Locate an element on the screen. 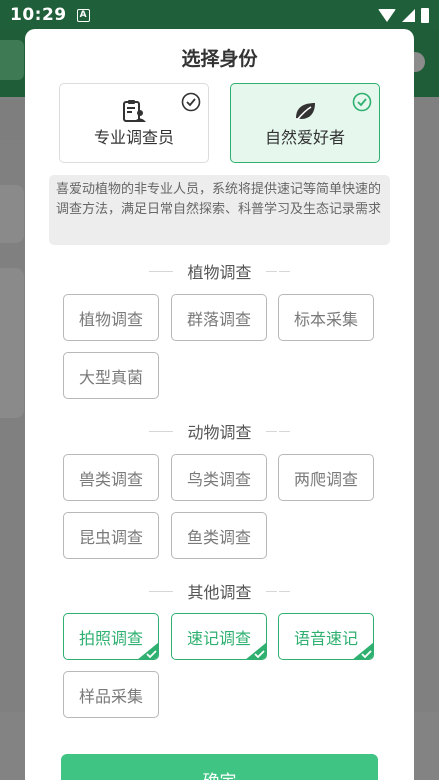  tag-label: 样品采集 is located at coordinates (110, 696).